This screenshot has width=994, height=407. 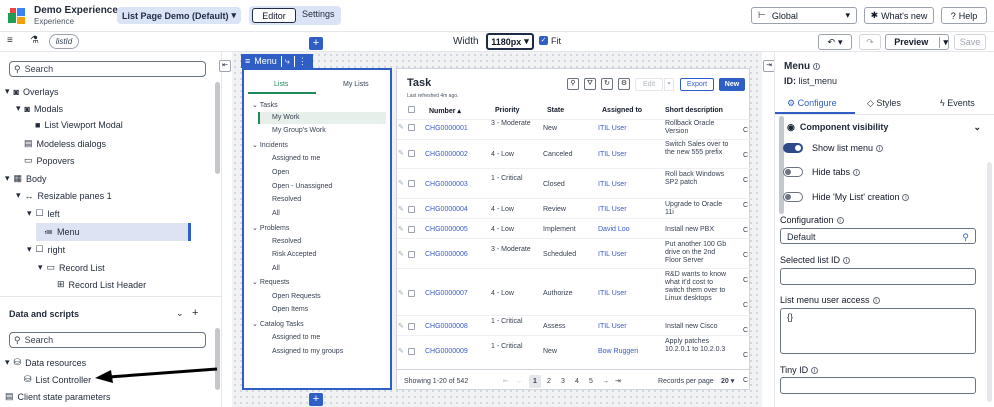 What do you see at coordinates (957, 103) in the screenshot?
I see `tab-events: ϟ Events` at bounding box center [957, 103].